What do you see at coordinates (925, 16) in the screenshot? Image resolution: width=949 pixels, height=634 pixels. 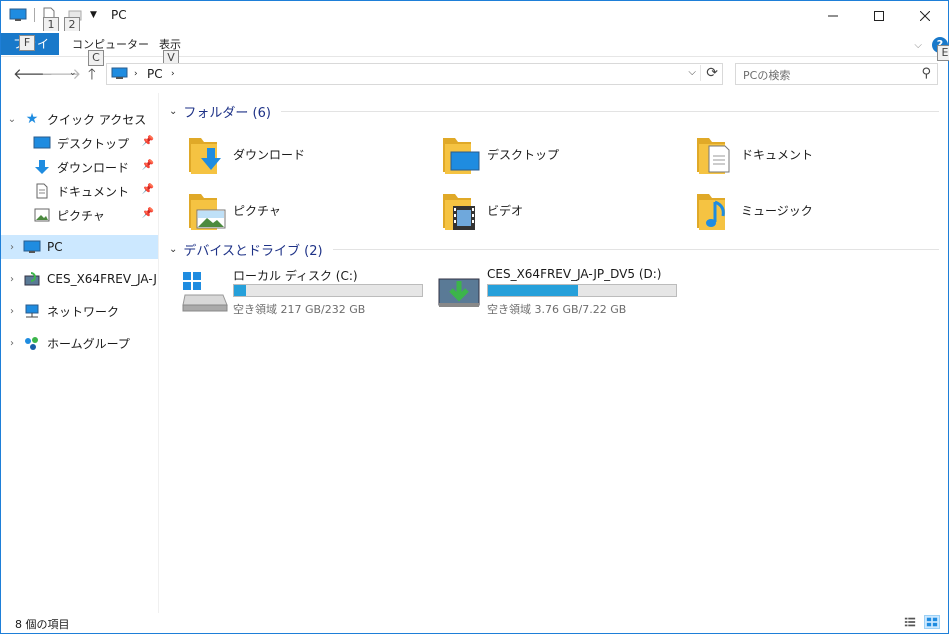 I see `close-button` at bounding box center [925, 16].